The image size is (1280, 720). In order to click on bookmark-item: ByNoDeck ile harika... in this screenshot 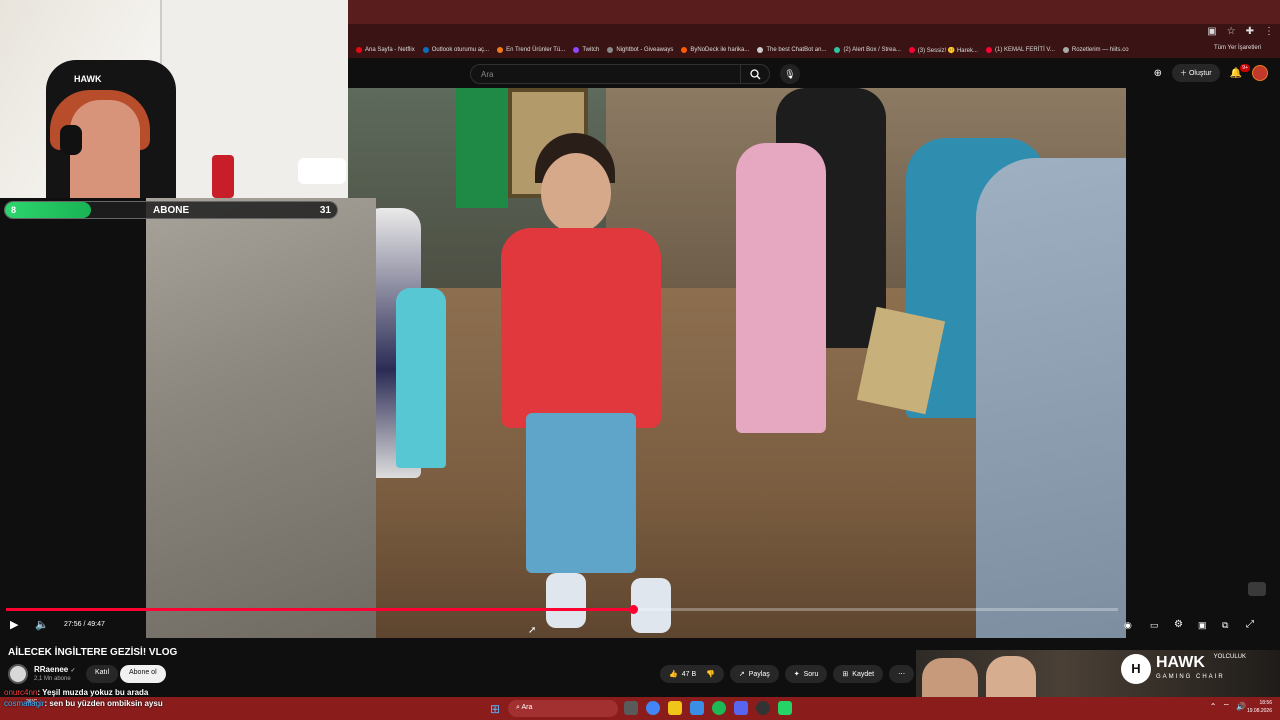, I will do `click(715, 50)`.